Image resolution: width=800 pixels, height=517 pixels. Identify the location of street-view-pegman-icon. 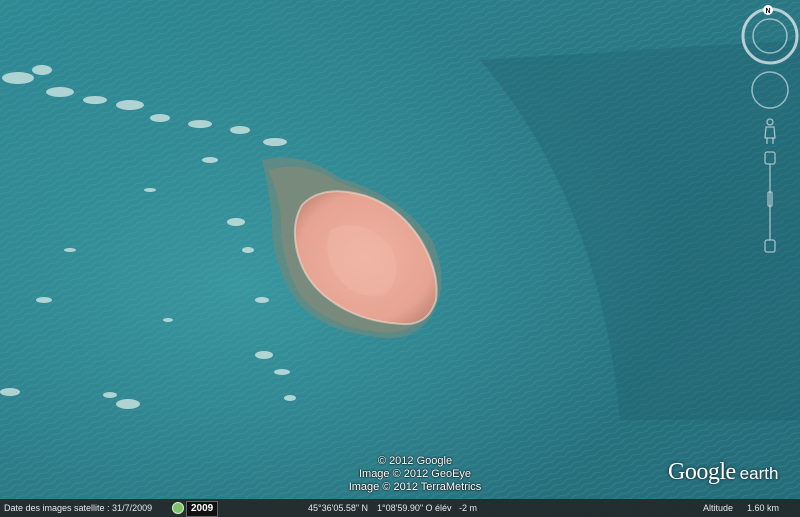
(770, 131).